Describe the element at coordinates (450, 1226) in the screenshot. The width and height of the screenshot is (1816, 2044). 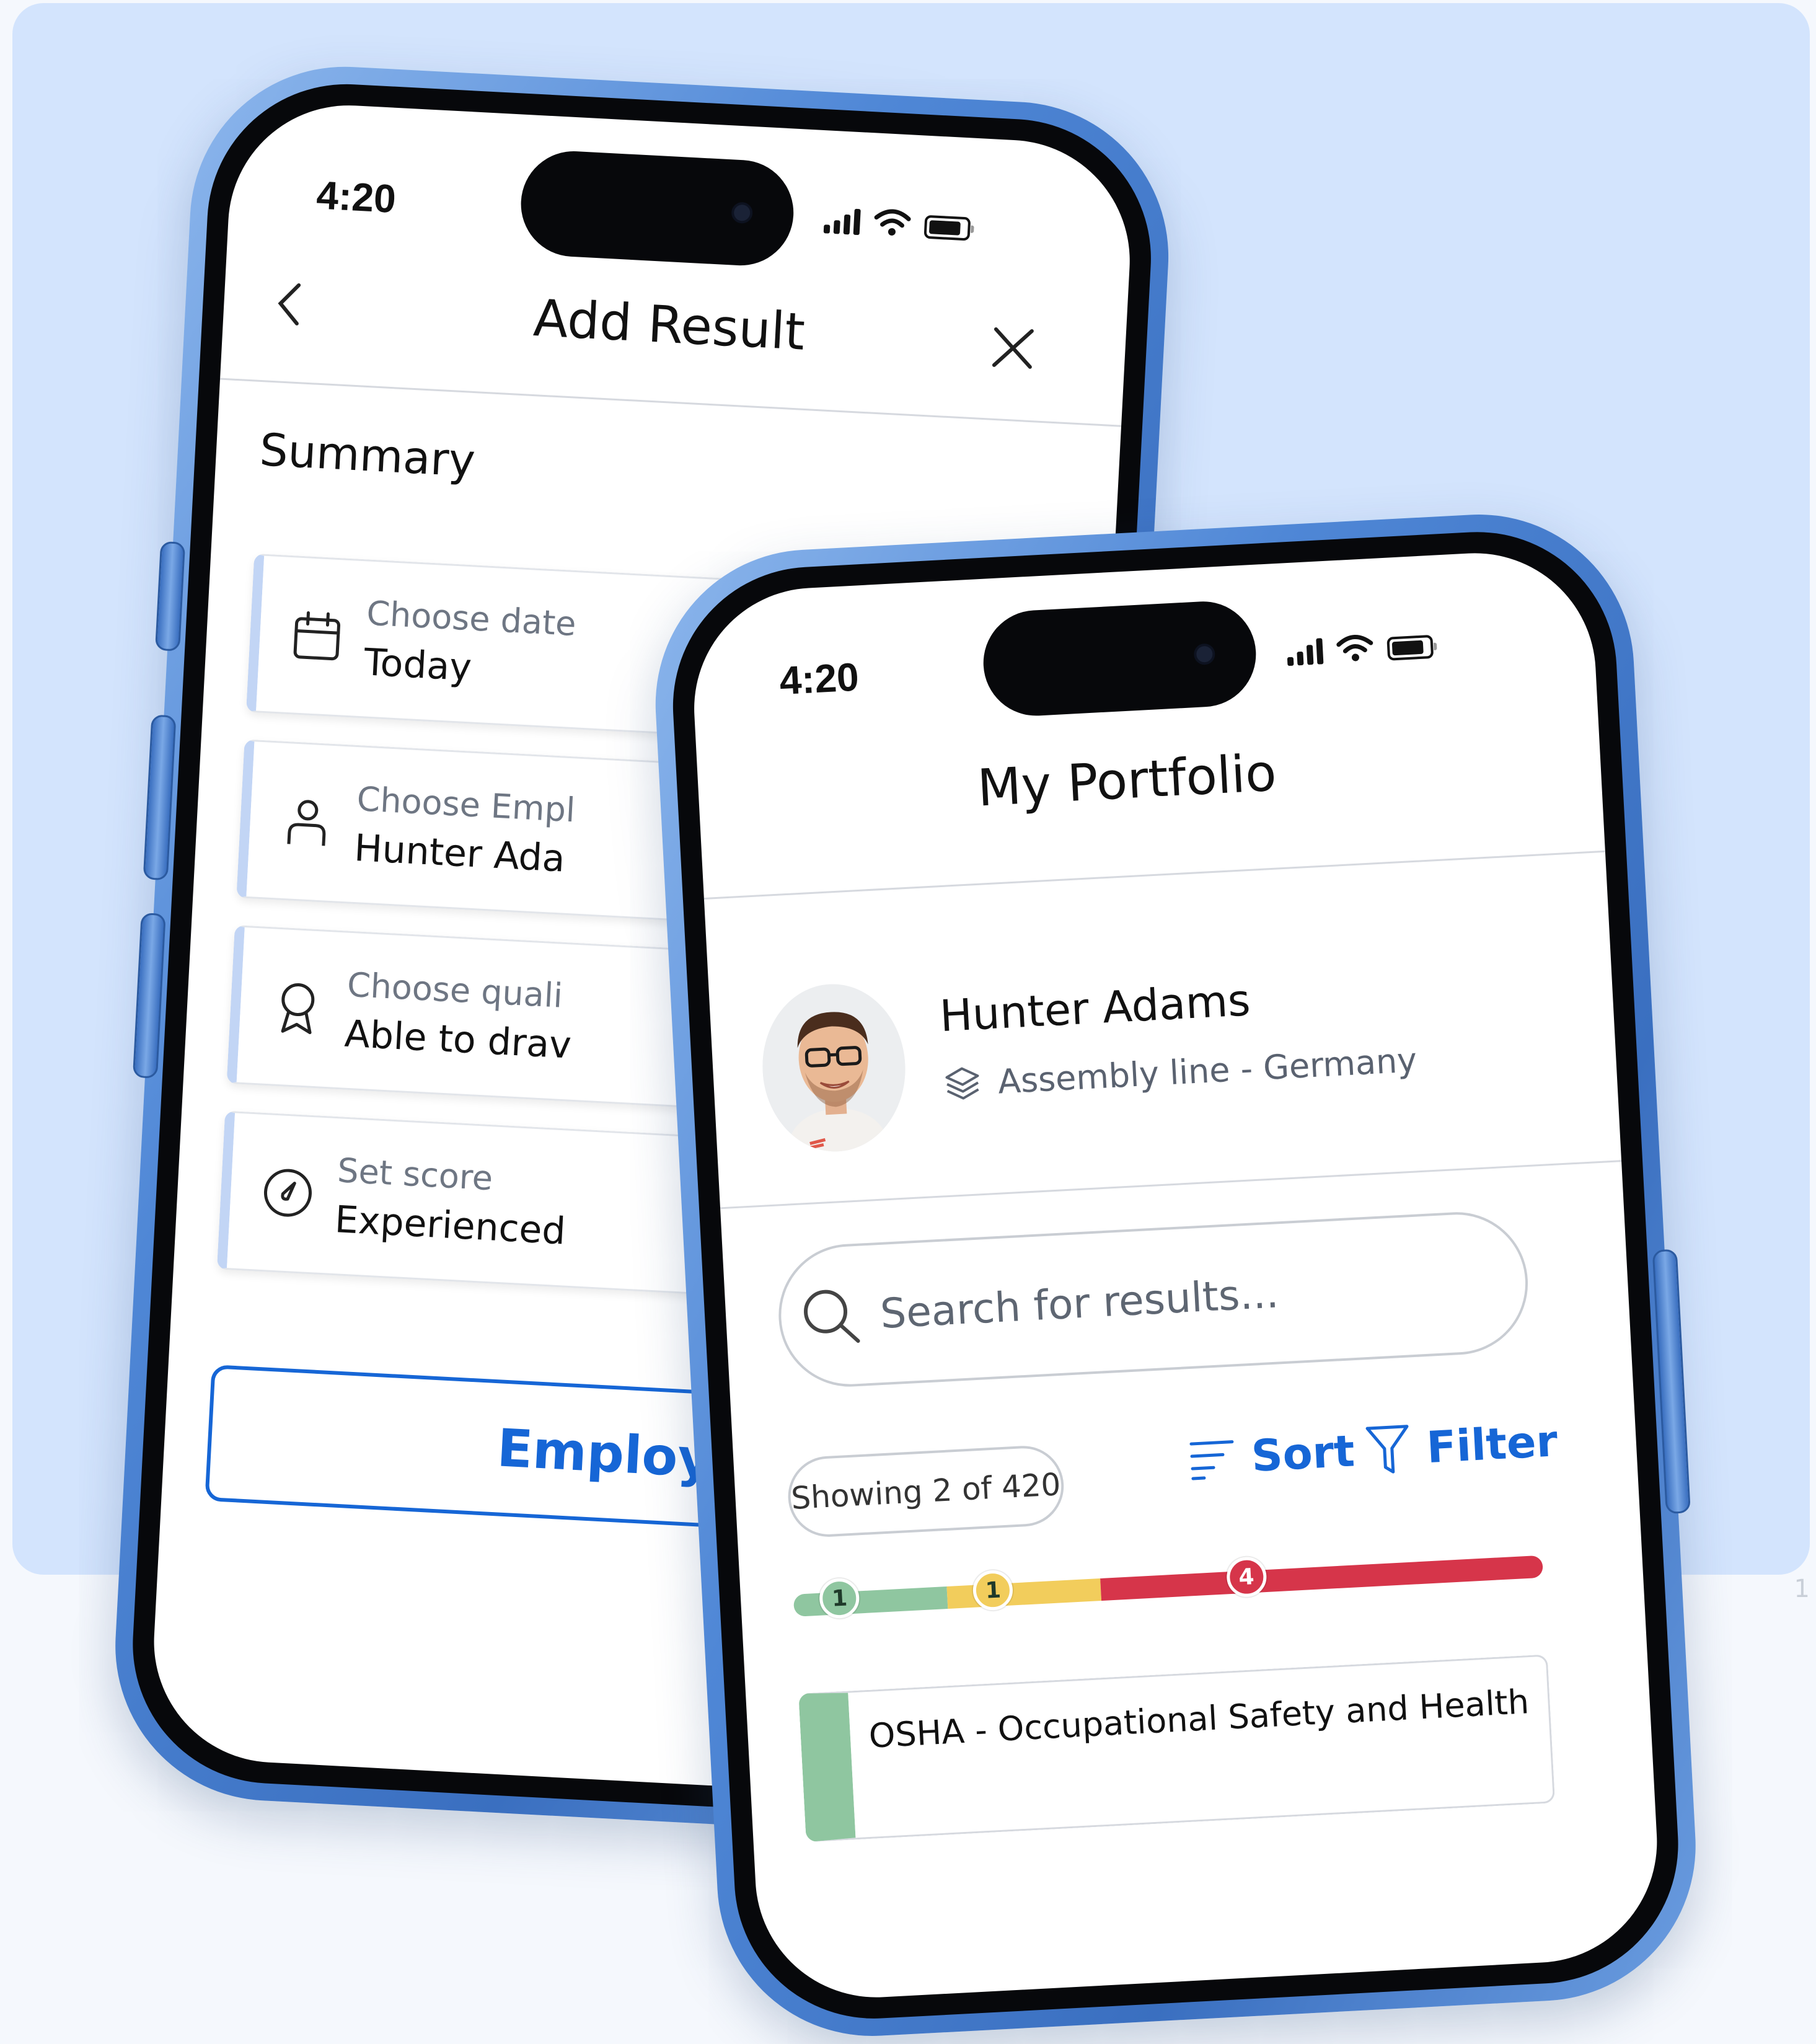
I see `field-value: Experienced` at that location.